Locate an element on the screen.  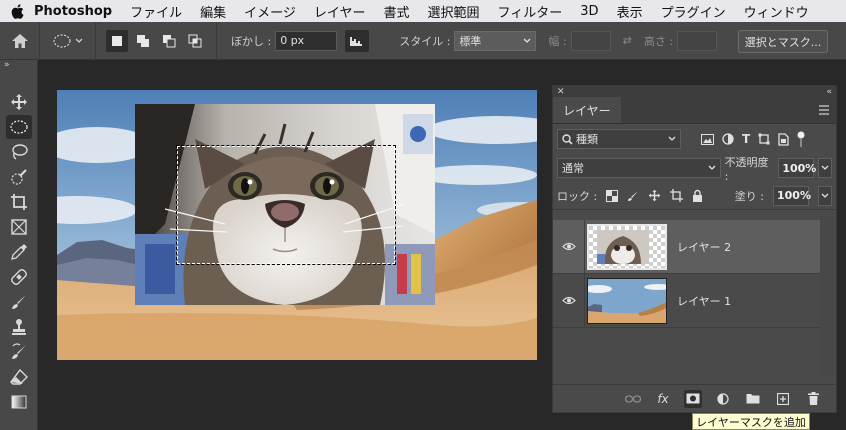
menu-edit: 編集 is located at coordinates (213, 11).